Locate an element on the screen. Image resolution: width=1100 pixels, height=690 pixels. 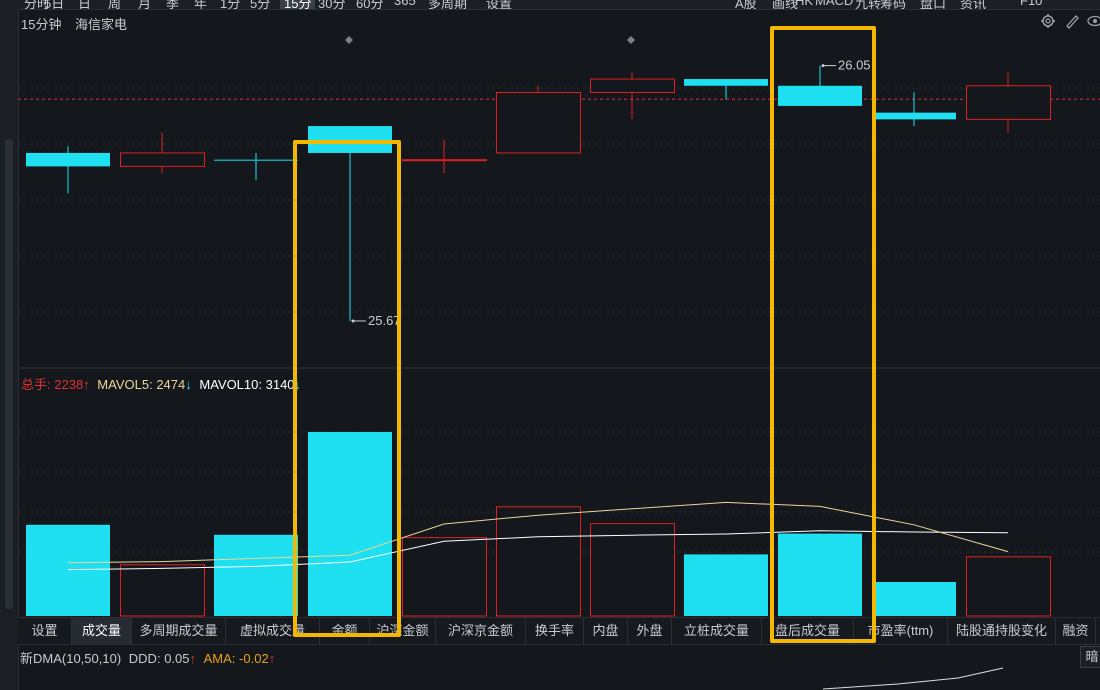
toolbar-item-14: 设置 is located at coordinates (499, 4).